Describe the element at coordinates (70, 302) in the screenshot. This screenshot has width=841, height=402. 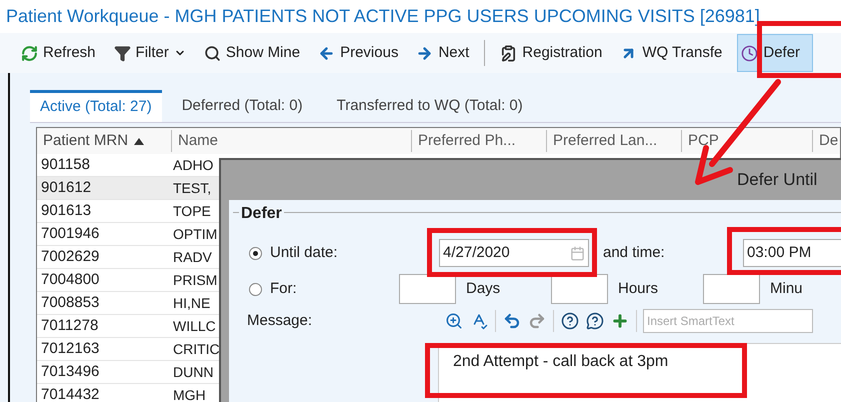
I see `table-cell-text: 7008853` at that location.